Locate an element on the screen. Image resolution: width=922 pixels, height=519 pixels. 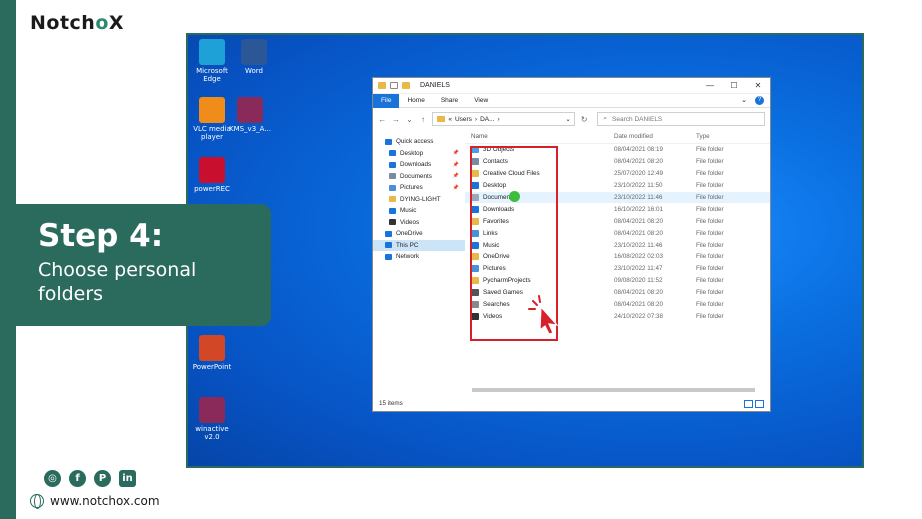
up-arrow-icon: ↑ is located at coordinates (423, 119).